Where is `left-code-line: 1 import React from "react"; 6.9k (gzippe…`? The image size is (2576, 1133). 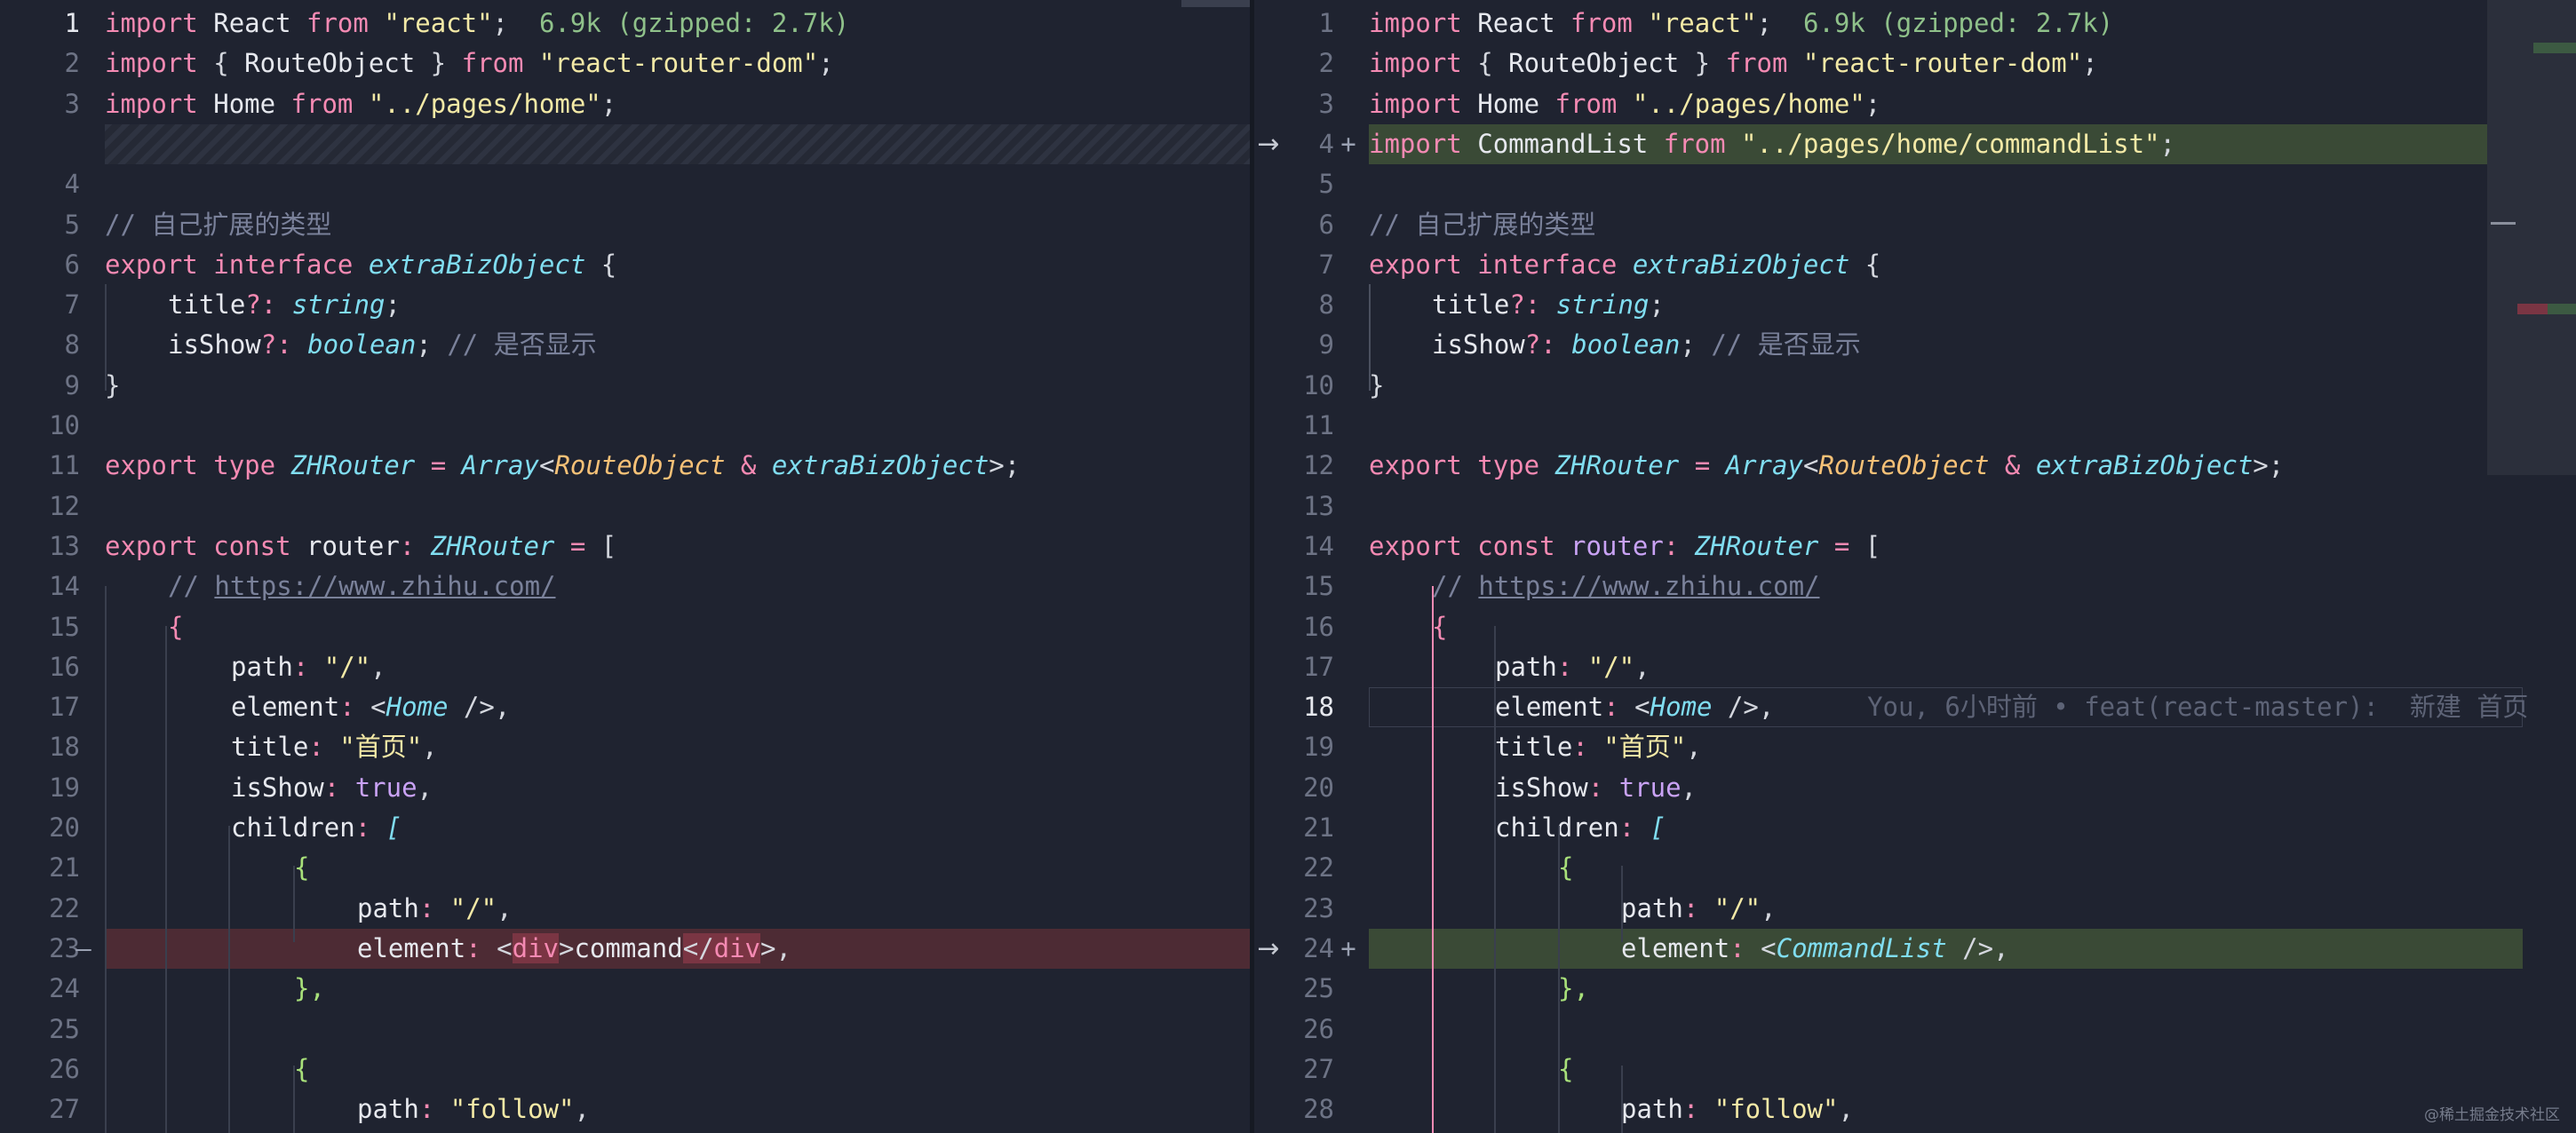
left-code-line: 1 import React from "react"; 6.9k (gzippe… is located at coordinates (625, 24).